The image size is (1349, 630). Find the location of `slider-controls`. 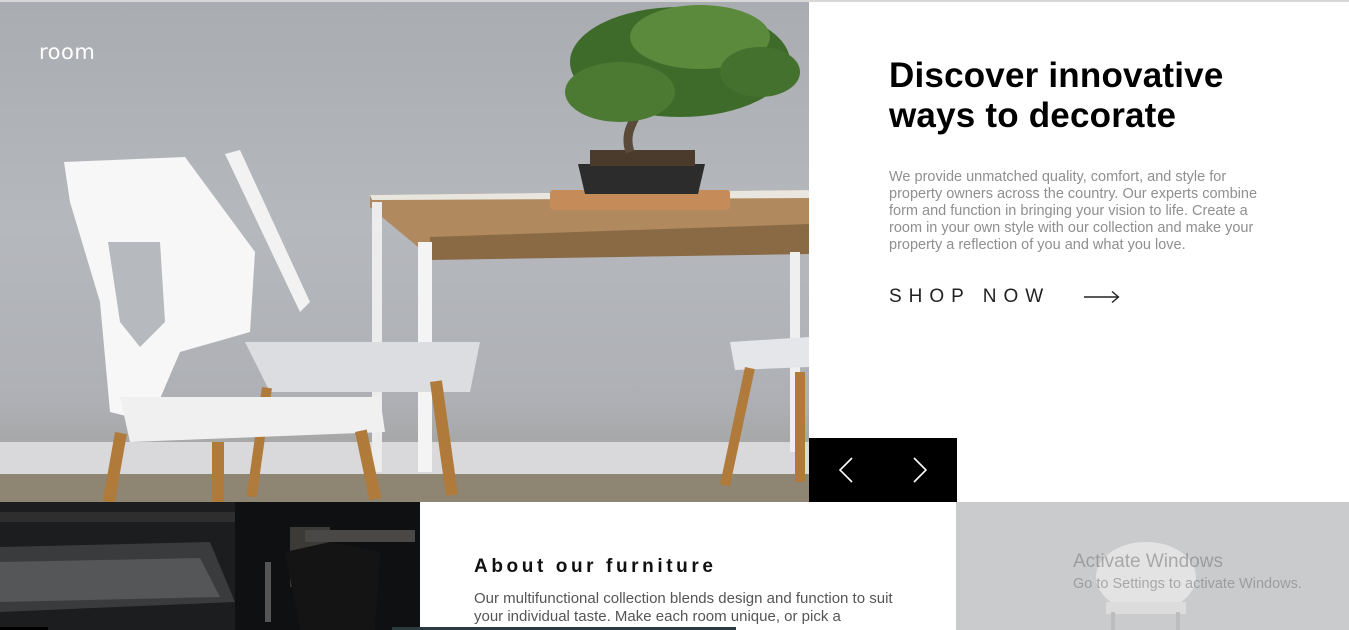

slider-controls is located at coordinates (883, 470).